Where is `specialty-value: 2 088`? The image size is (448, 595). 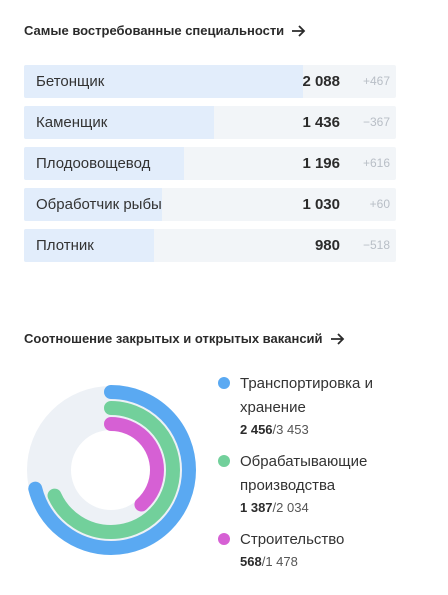
specialty-value: 2 088 is located at coordinates (321, 81).